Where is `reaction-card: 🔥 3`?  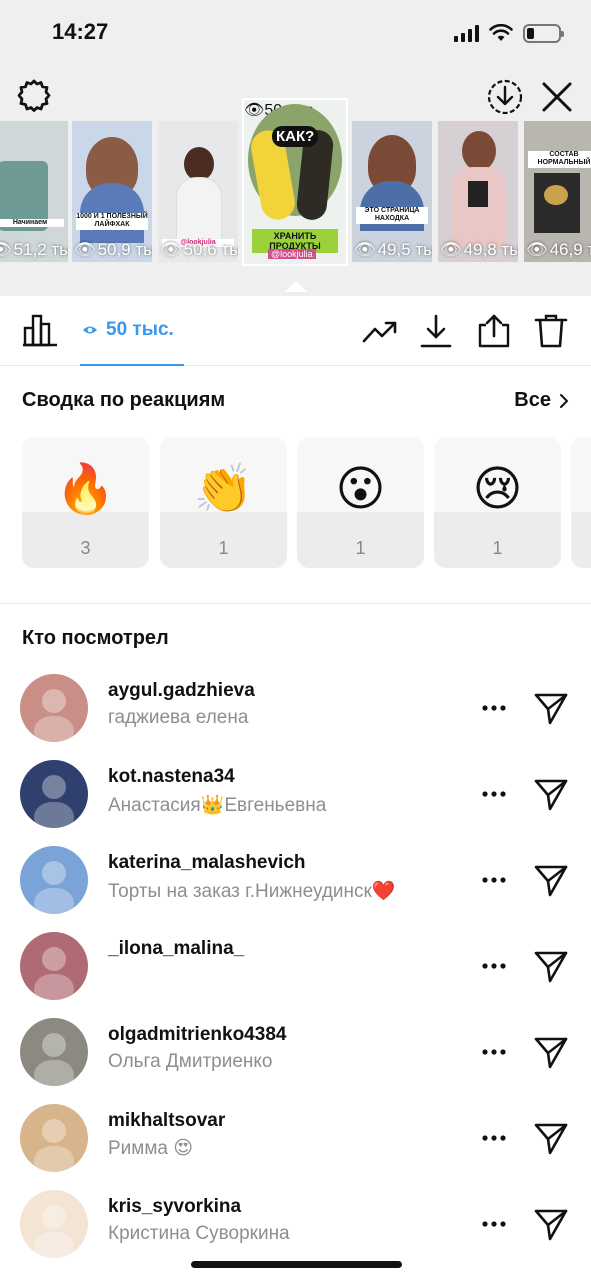
reaction-card: 🔥 3 is located at coordinates (85, 502).